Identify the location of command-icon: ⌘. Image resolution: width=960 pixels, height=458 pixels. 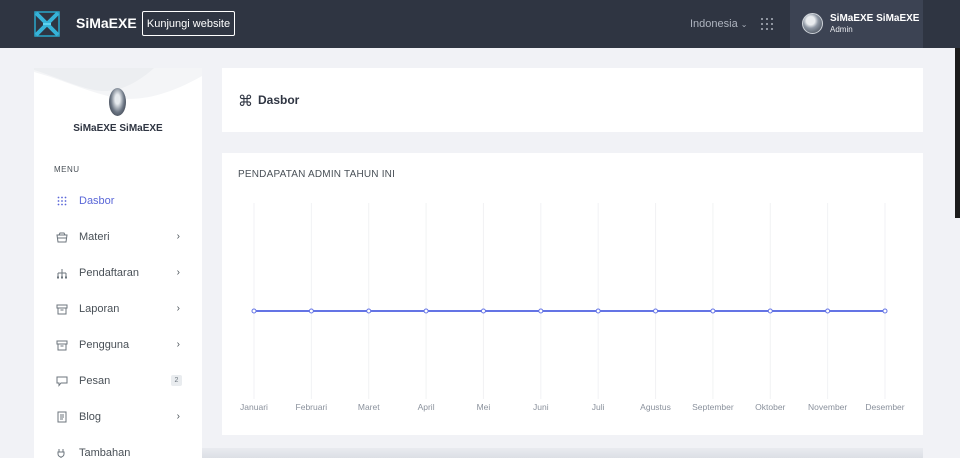
(245, 101).